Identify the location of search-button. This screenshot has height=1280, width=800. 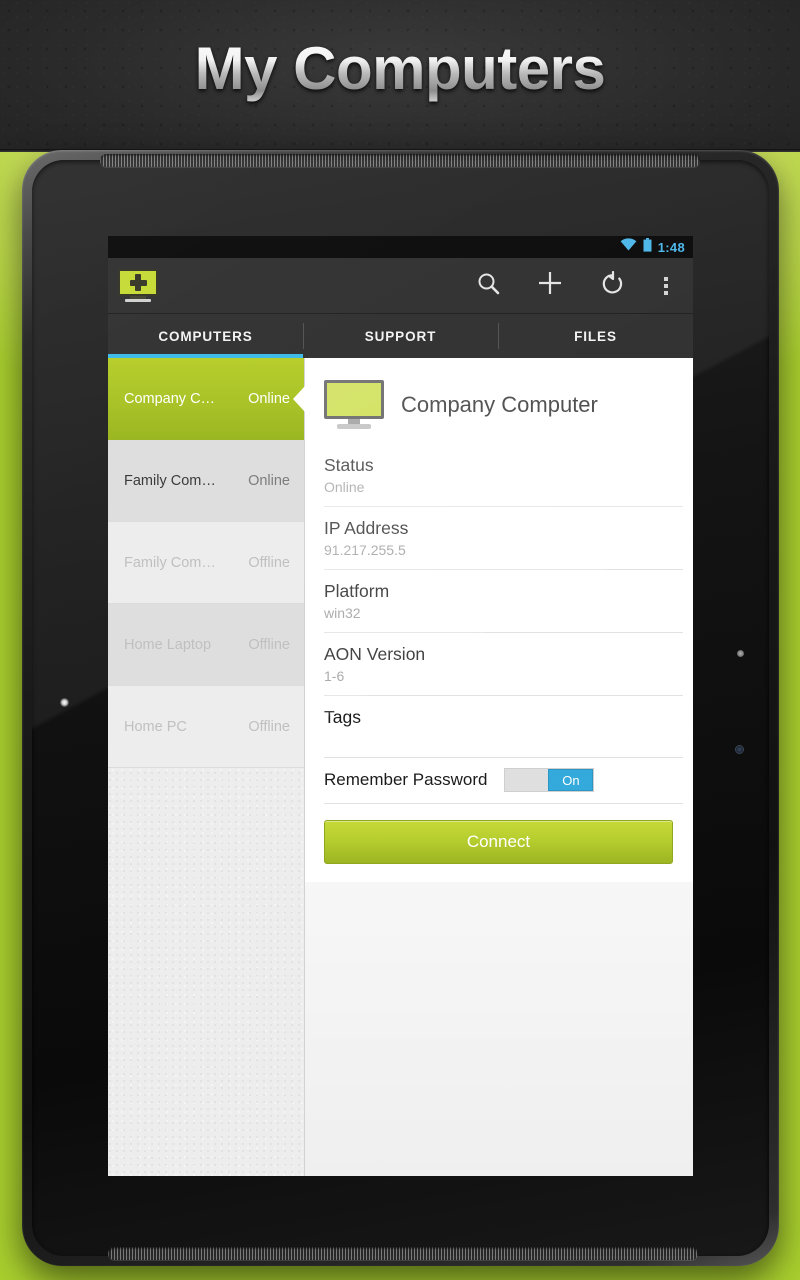
(488, 286).